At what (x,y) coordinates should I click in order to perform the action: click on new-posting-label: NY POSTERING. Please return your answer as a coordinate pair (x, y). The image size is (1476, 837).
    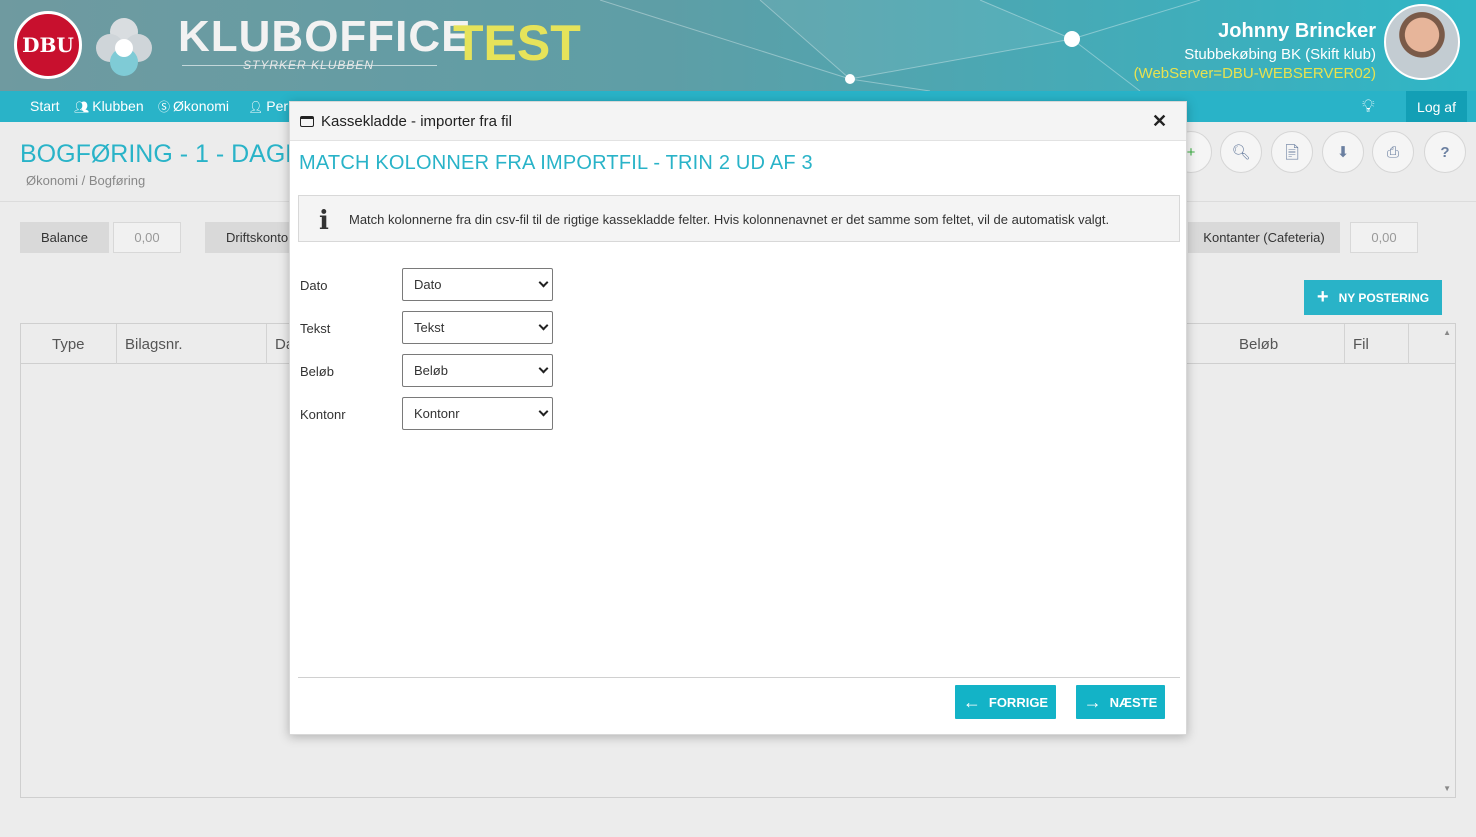
    Looking at the image, I should click on (1384, 297).